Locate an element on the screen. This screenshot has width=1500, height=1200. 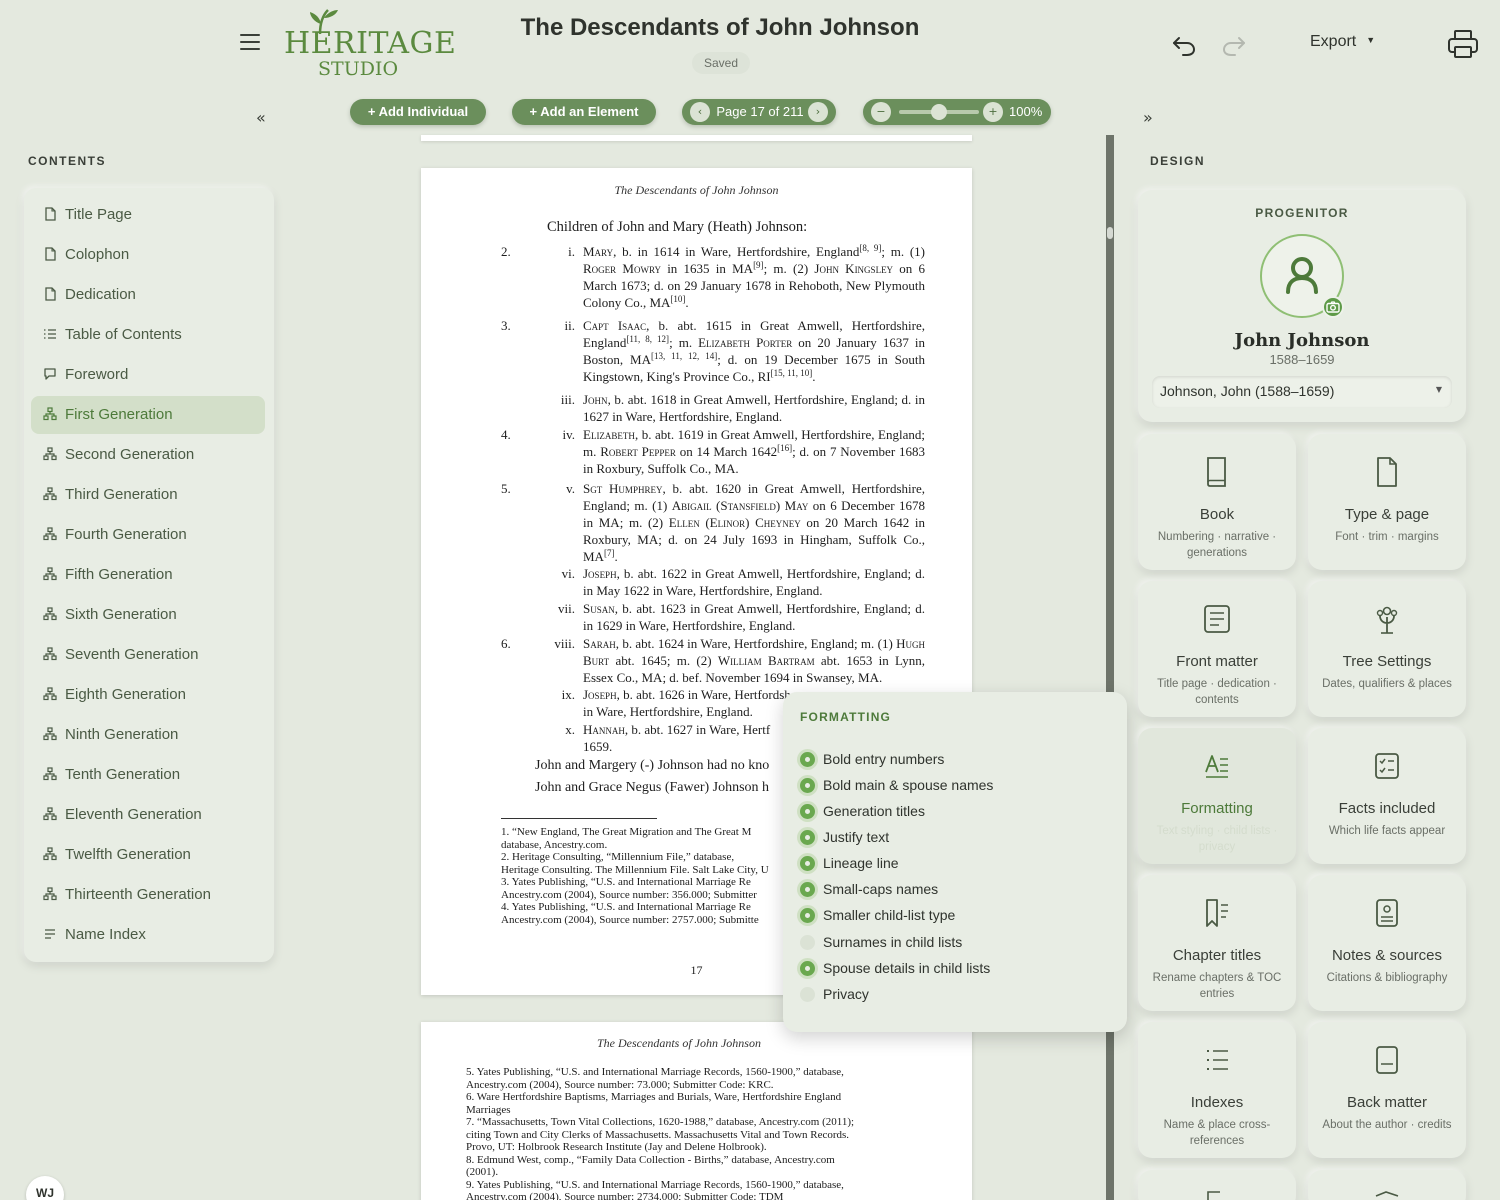
sidebar-item-seventh-generation: Seventh Generation is located at coordinates (148, 655).